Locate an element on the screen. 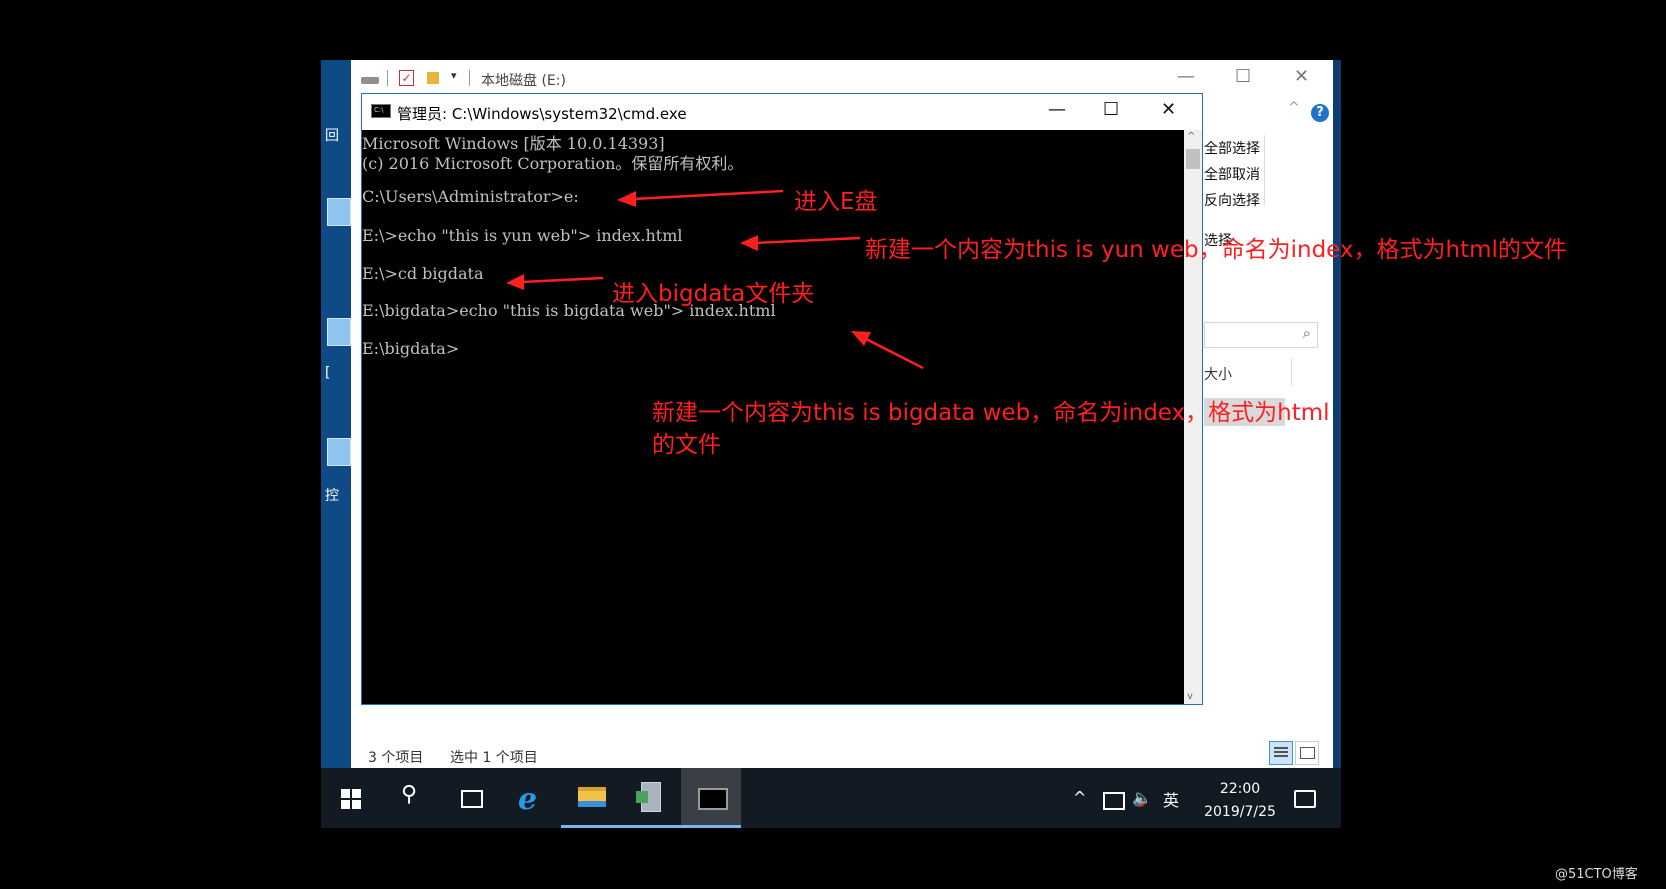 Image resolution: width=1666 pixels, height=889 pixels. server-manager-icon is located at coordinates (648, 797).